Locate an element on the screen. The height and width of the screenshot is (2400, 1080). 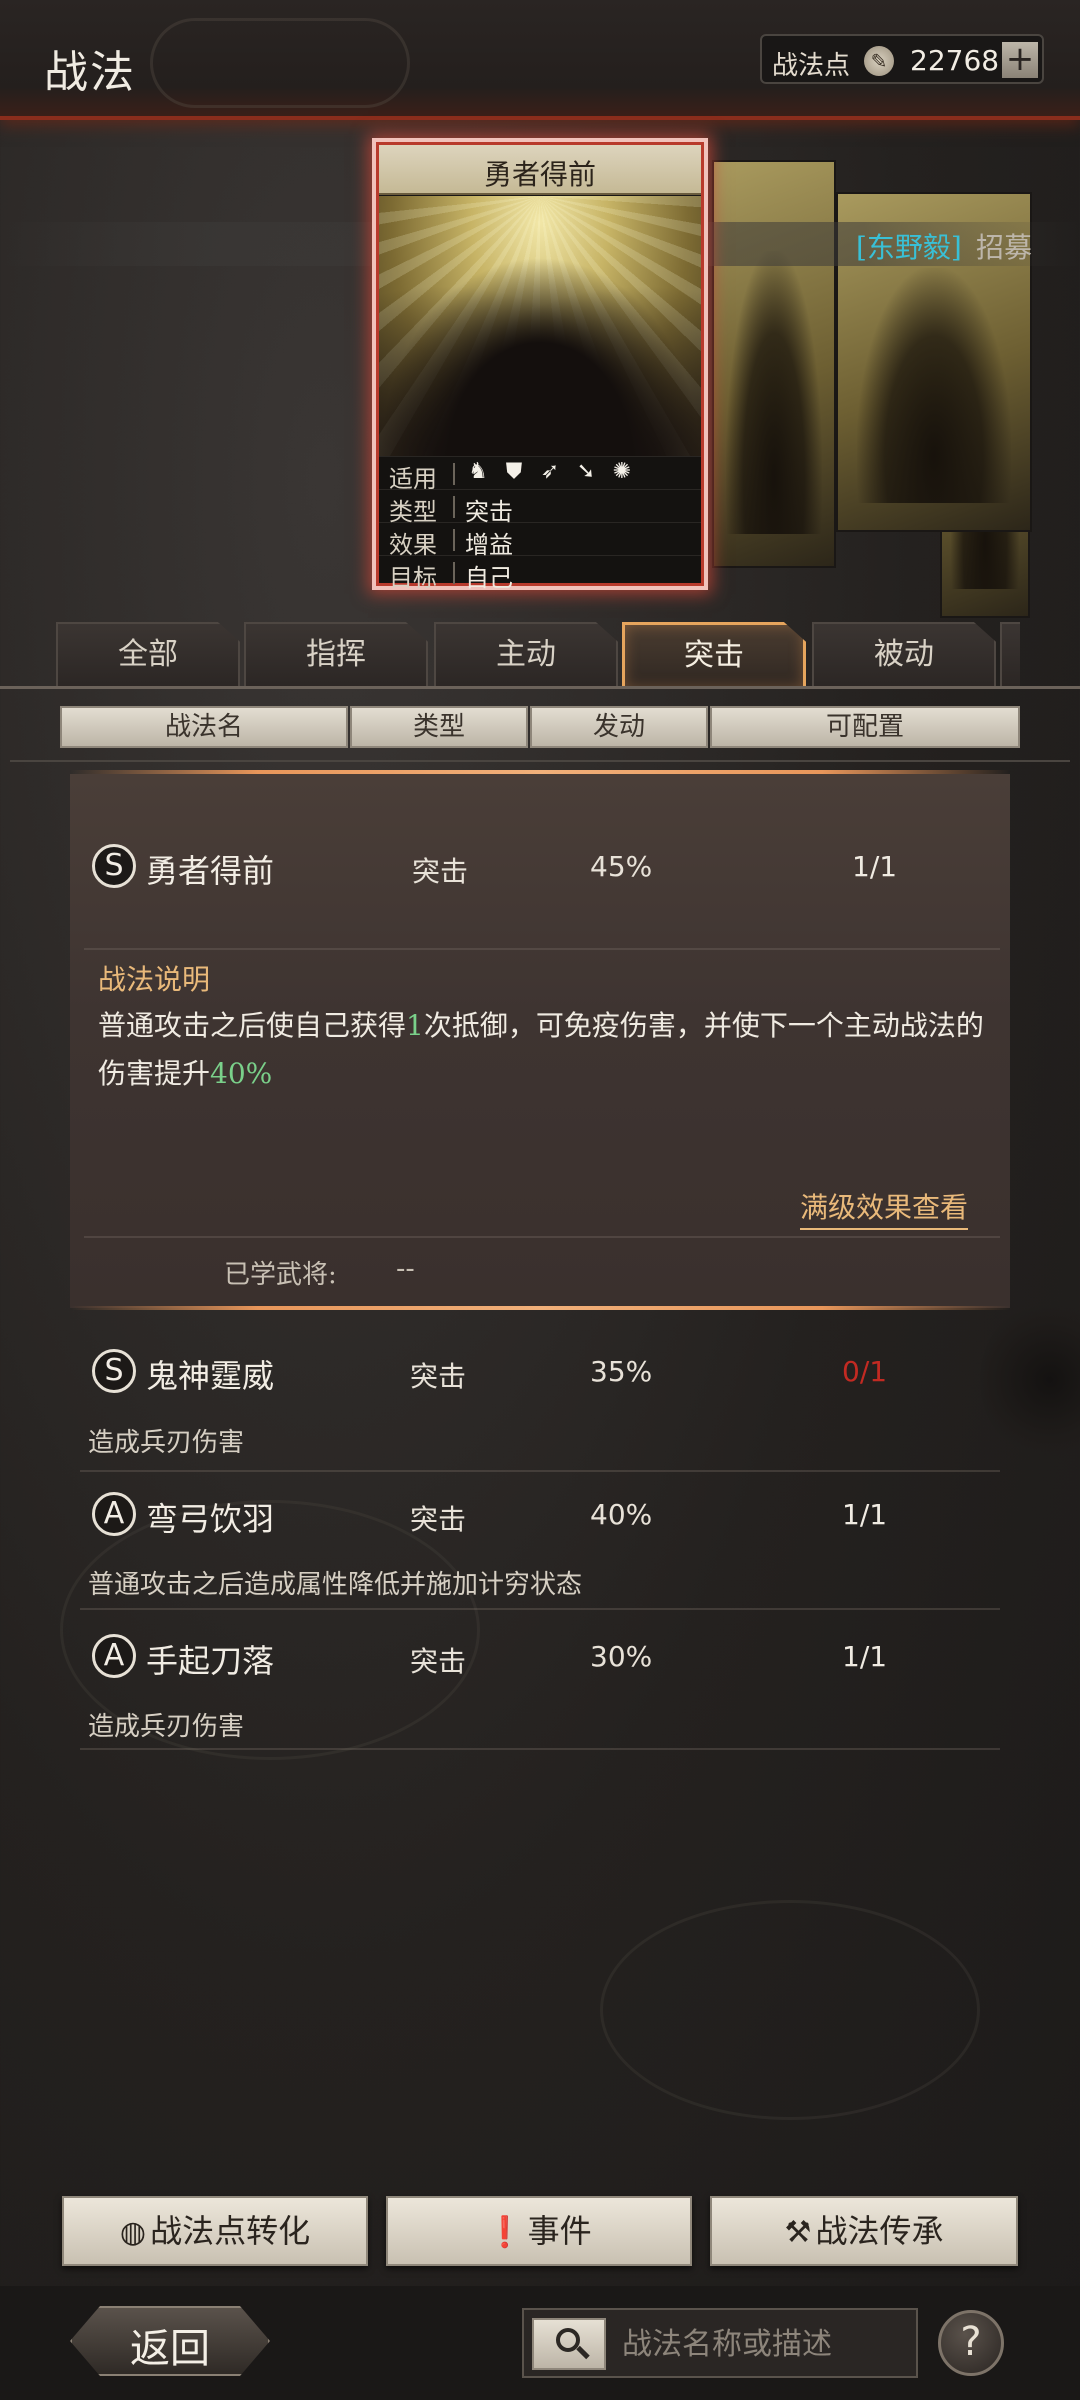
tactic-rate: 30% is located at coordinates (621, 1656).